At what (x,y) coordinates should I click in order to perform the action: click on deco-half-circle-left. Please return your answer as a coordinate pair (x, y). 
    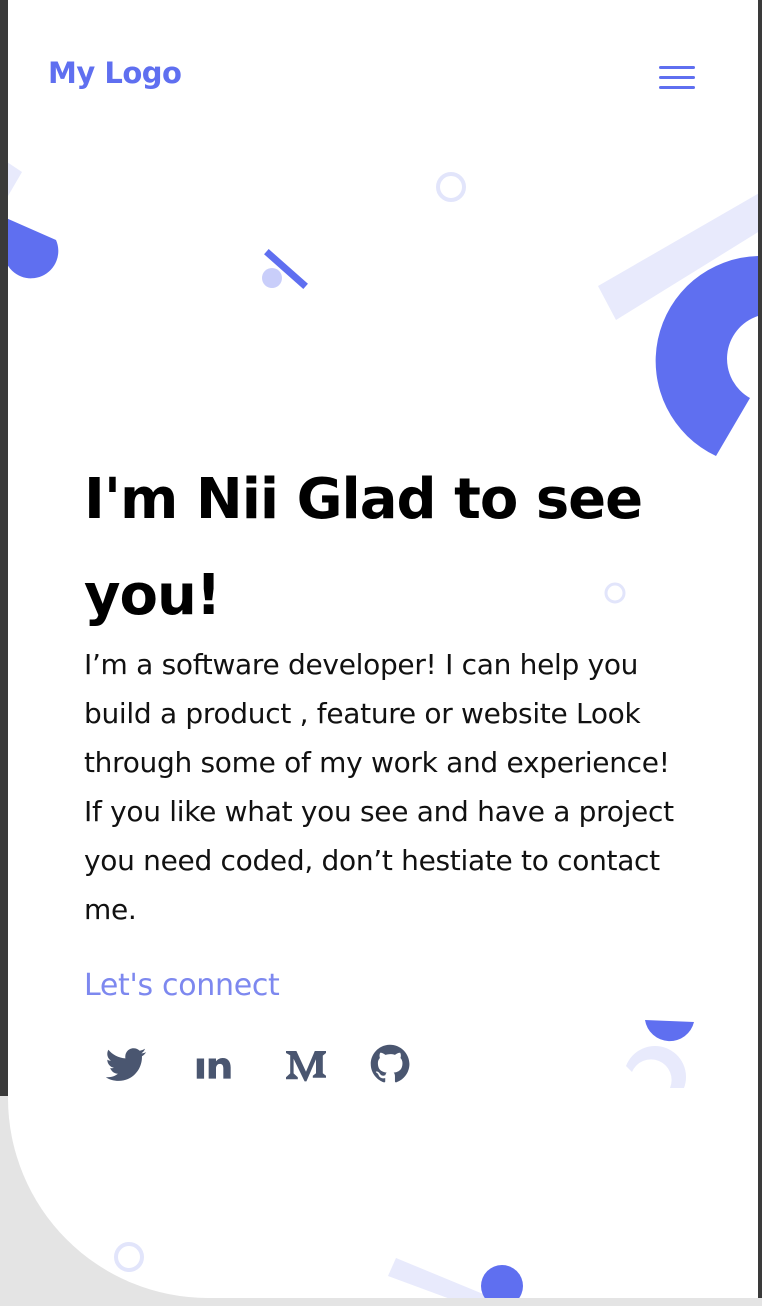
    Looking at the image, I should click on (33, 248).